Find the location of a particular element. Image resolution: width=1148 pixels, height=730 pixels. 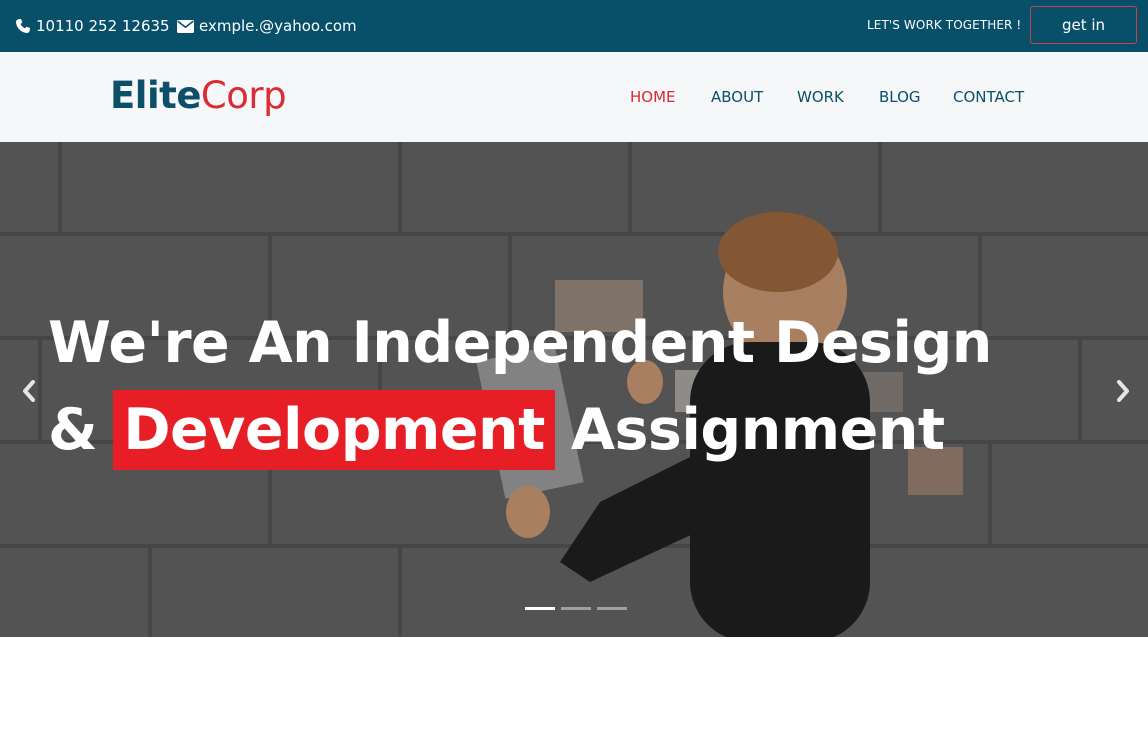

email-address: exmple.@yahoo.com is located at coordinates (278, 26).